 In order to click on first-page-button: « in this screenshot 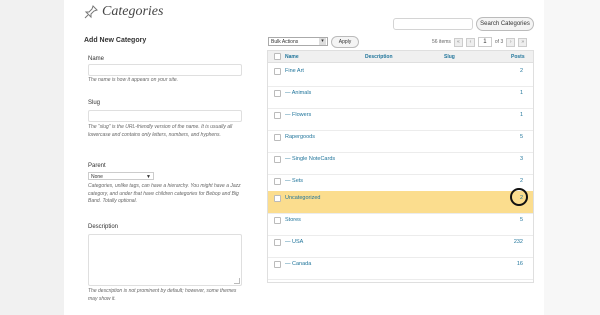, I will do `click(458, 42)`.